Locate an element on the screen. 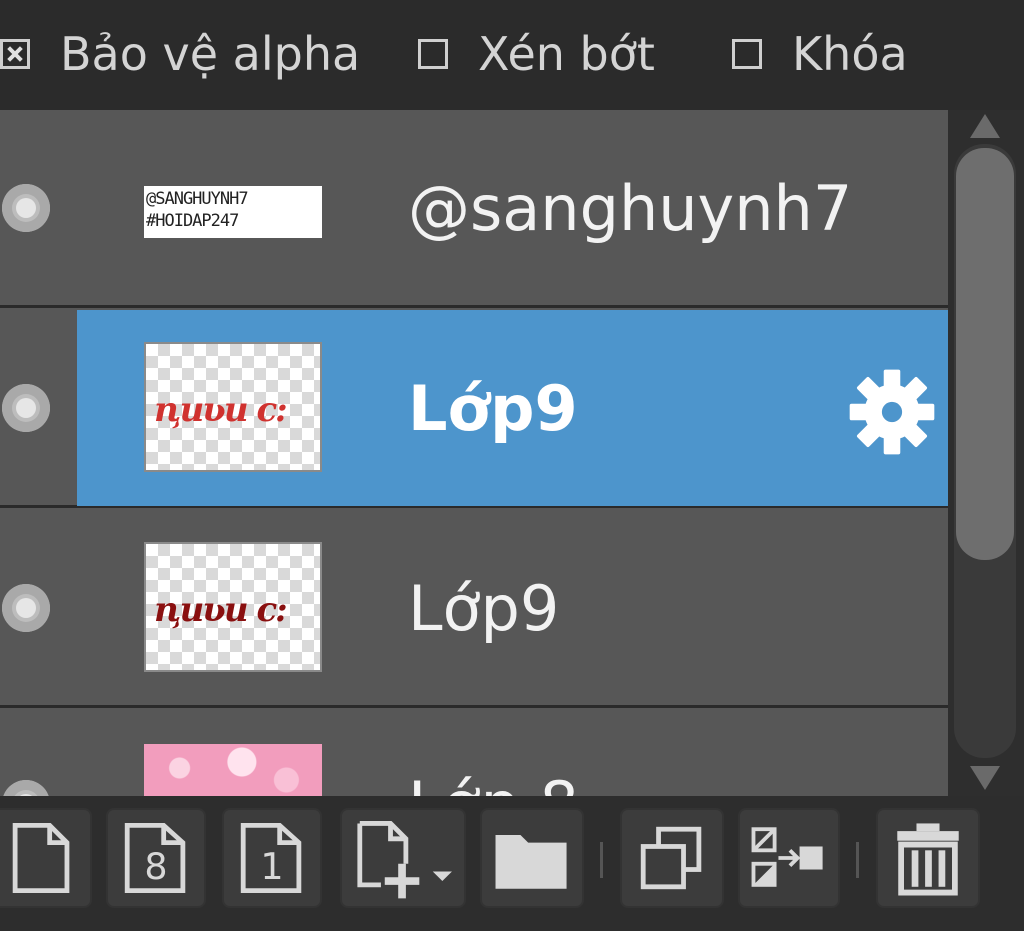  add-layer-dropdown-icon is located at coordinates (404, 860).